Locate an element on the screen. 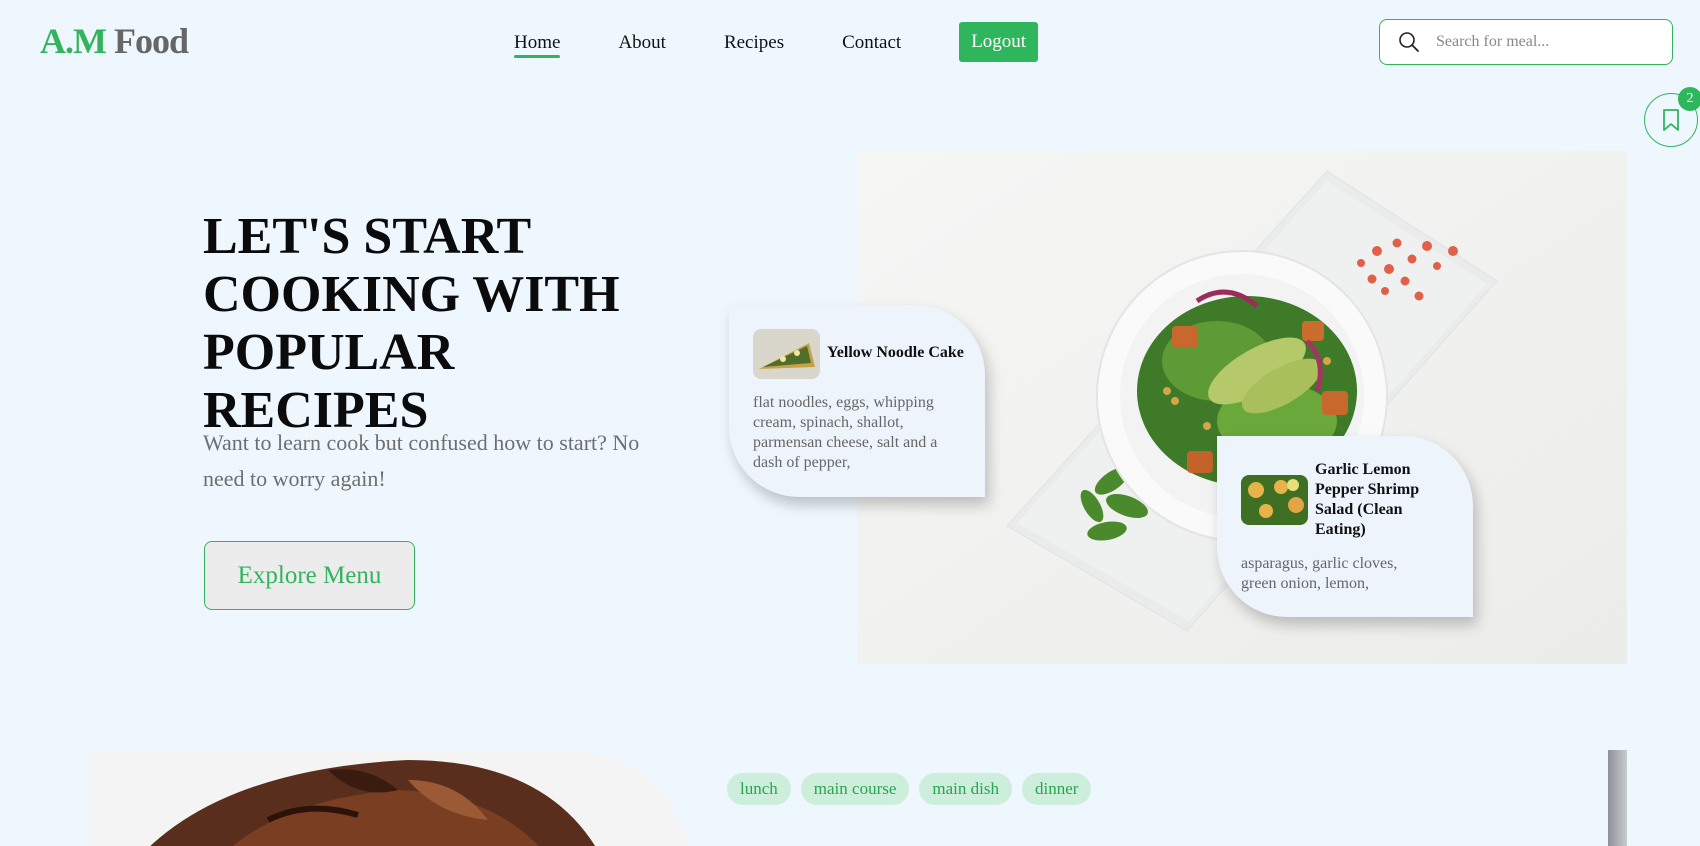 This screenshot has height=846, width=1700. tag-main-course: main course is located at coordinates (855, 789).